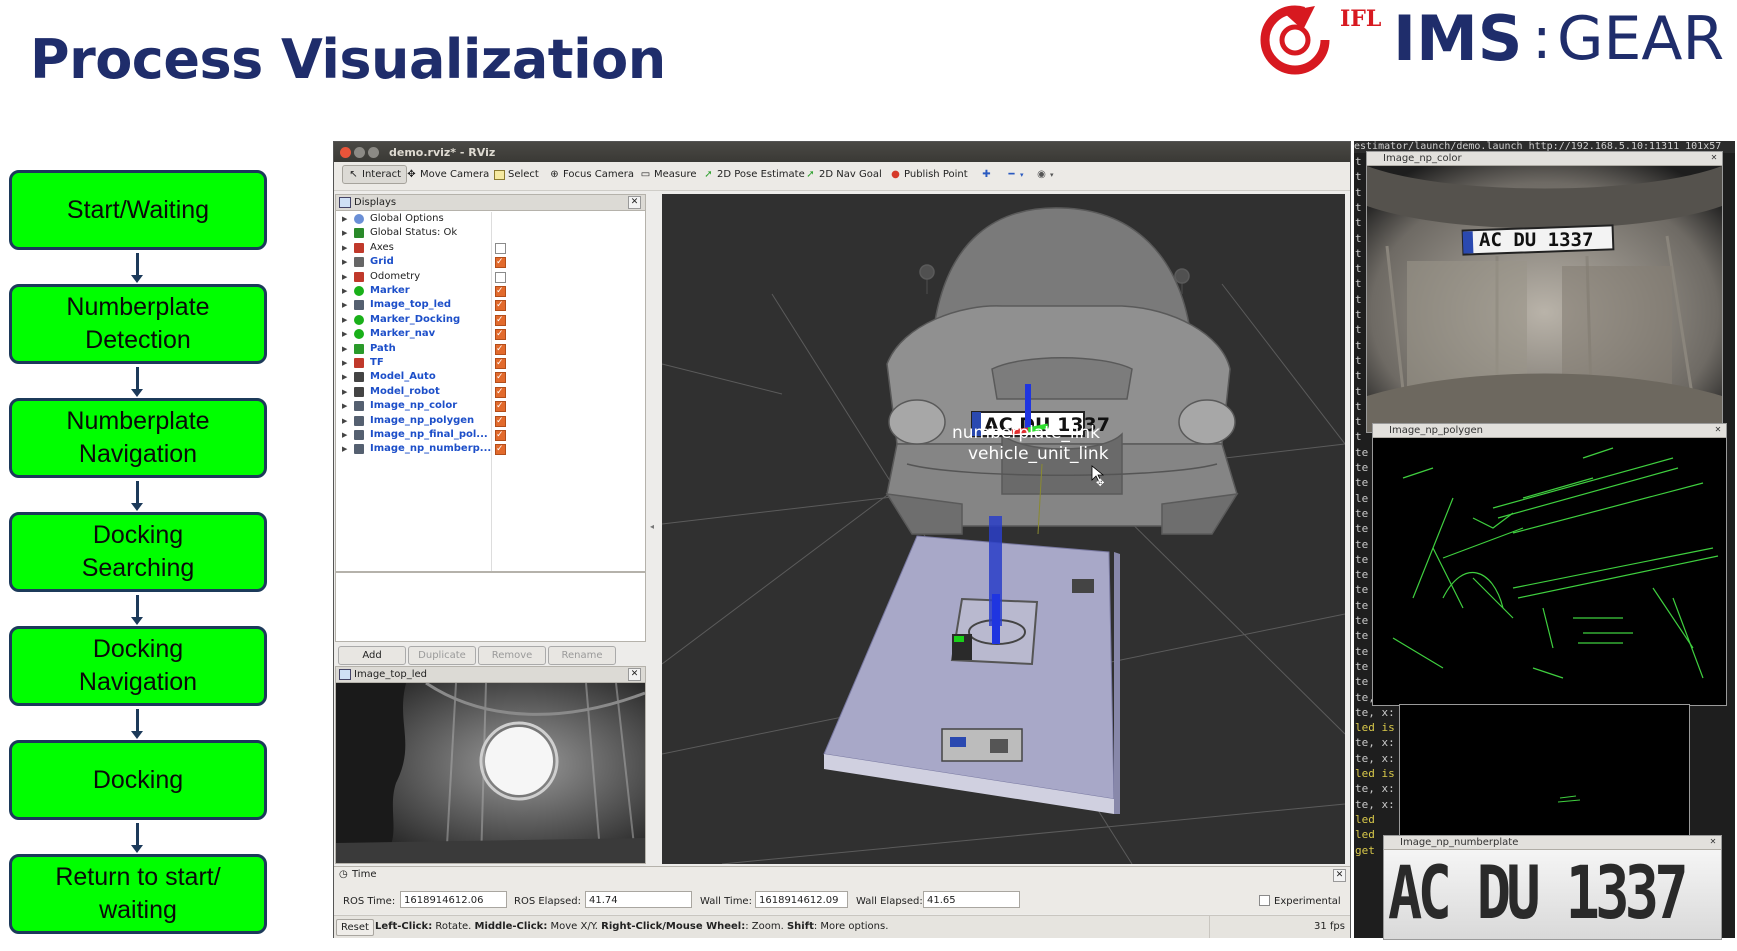 The image size is (1737, 951). I want to click on display-item-label: TF, so click(377, 362).